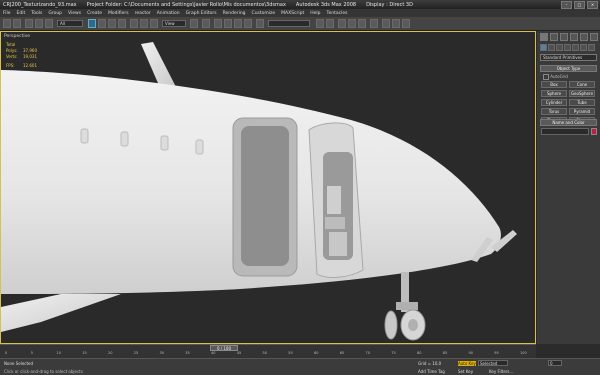 This screenshot has width=600, height=375. I want to click on geosphere-button: GeoSphere, so click(582, 93).